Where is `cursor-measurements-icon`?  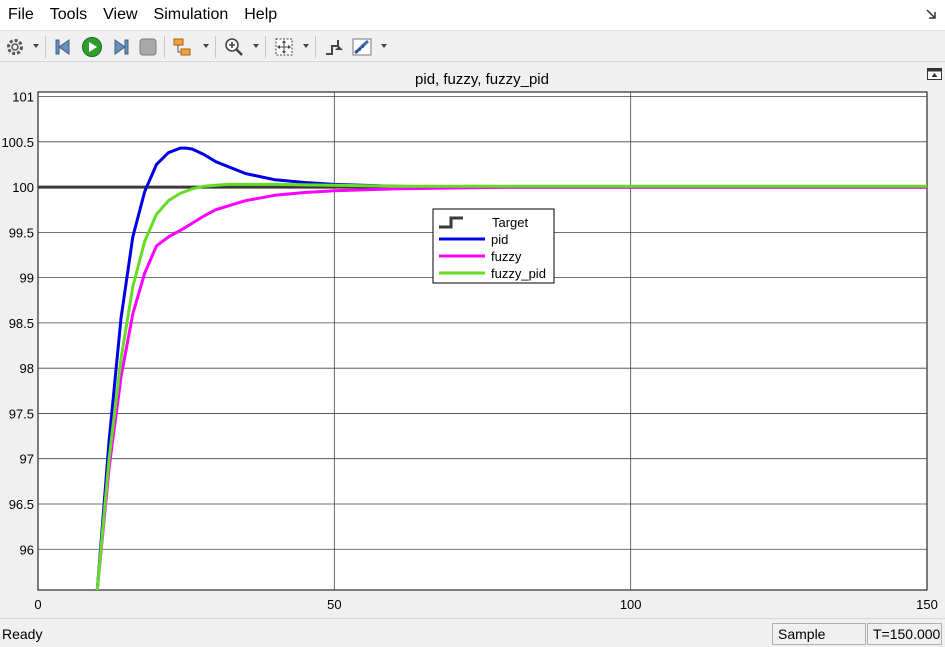
cursor-measurements-icon is located at coordinates (362, 47).